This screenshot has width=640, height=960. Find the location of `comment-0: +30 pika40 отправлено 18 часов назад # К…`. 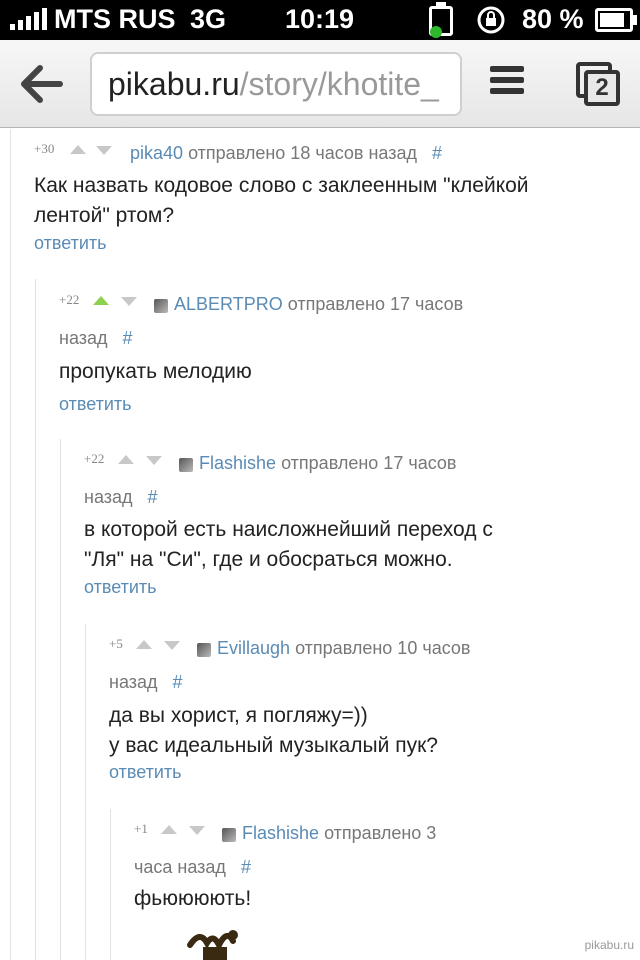

comment-0: +30 pika40 отправлено 18 часов назад # К… is located at coordinates (334, 201).